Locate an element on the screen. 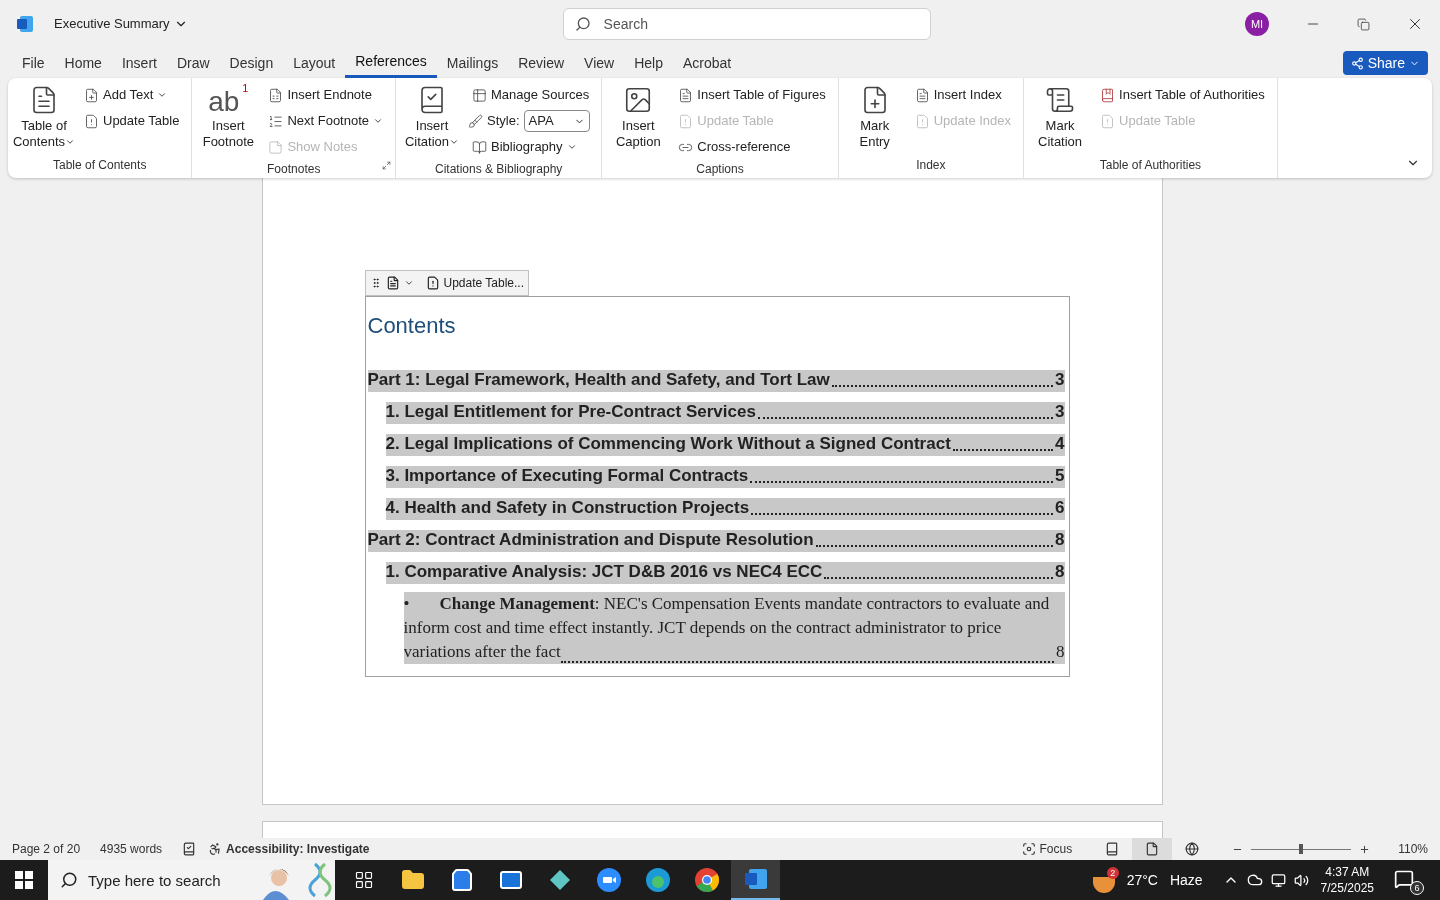  avatar: MI is located at coordinates (1257, 24).